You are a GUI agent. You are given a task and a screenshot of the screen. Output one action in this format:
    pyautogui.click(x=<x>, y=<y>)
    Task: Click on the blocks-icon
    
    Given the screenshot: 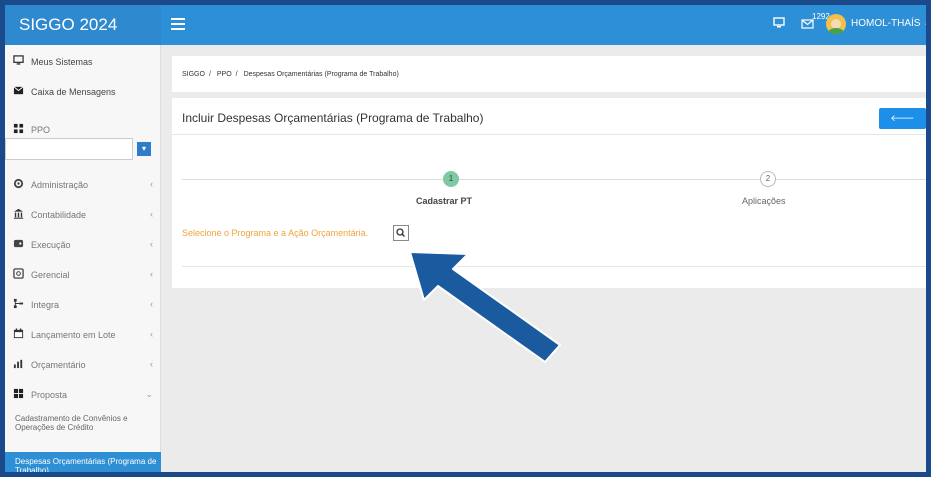 What is the action you would take?
    pyautogui.click(x=18, y=393)
    